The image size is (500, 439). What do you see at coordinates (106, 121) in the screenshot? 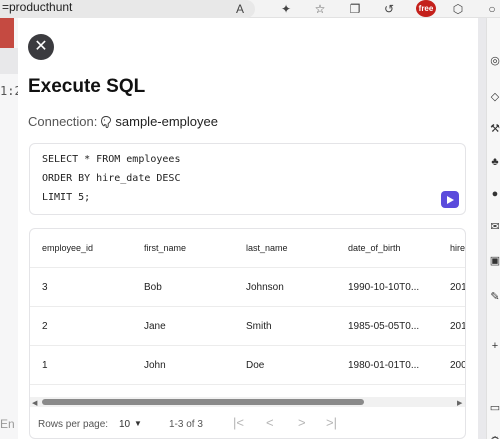
I see `postgresql-icon` at bounding box center [106, 121].